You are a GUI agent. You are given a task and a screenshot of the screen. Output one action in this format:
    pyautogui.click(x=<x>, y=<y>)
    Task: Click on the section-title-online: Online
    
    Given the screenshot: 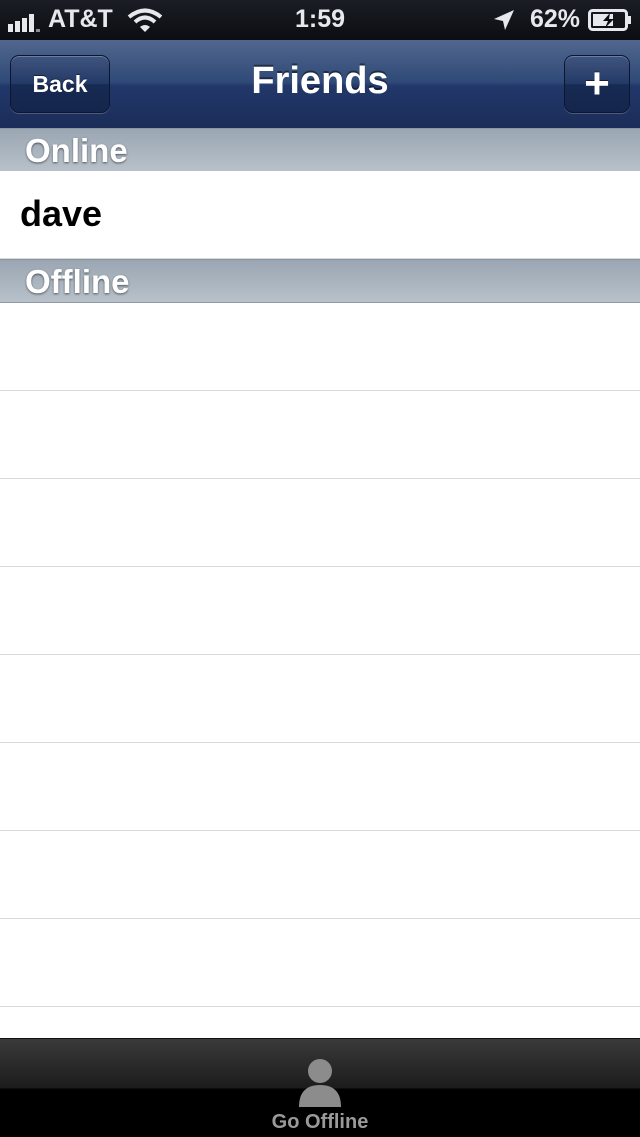 What is the action you would take?
    pyautogui.click(x=76, y=150)
    